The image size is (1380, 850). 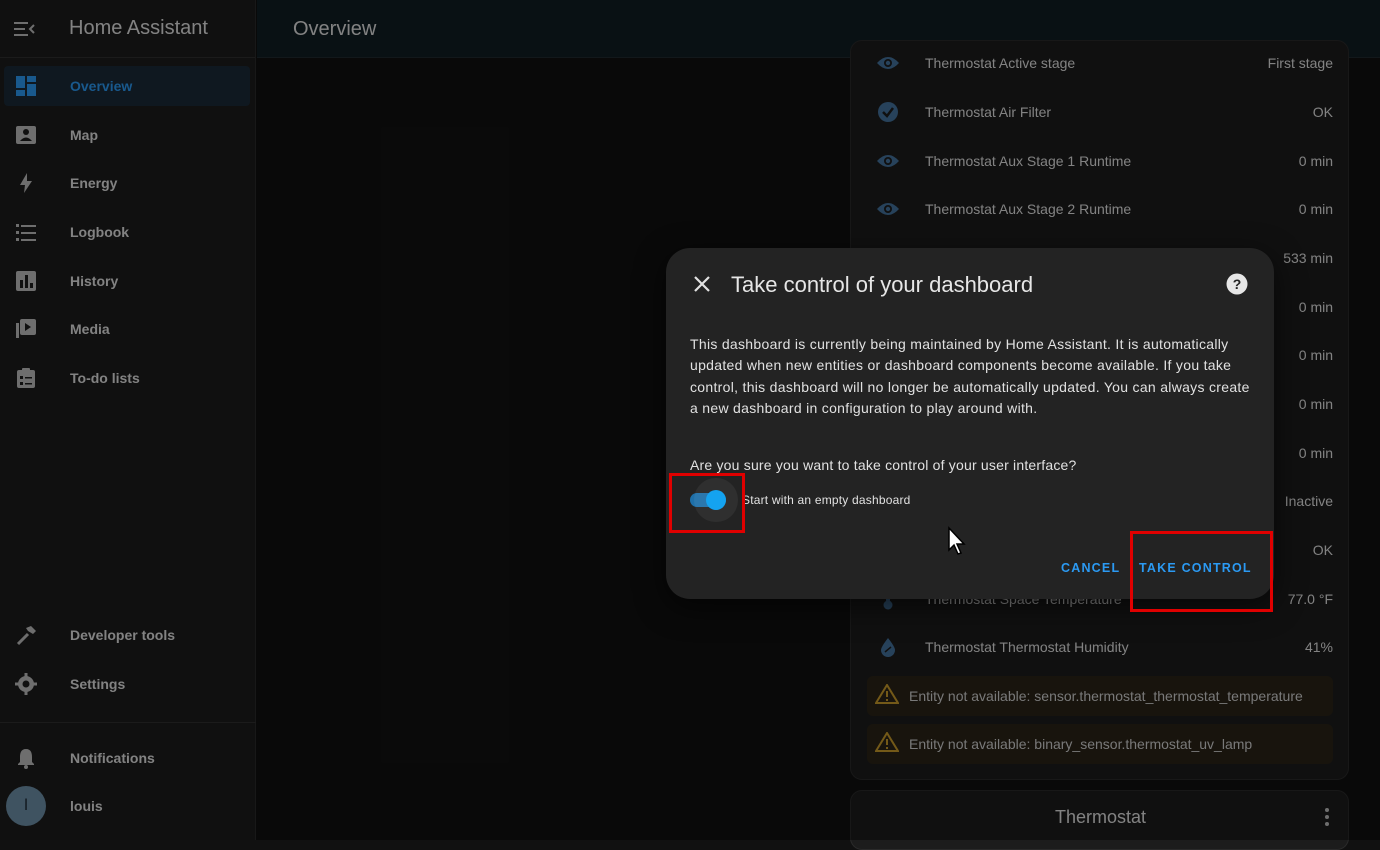 I want to click on highlight-box-take-control, so click(x=1201, y=571).